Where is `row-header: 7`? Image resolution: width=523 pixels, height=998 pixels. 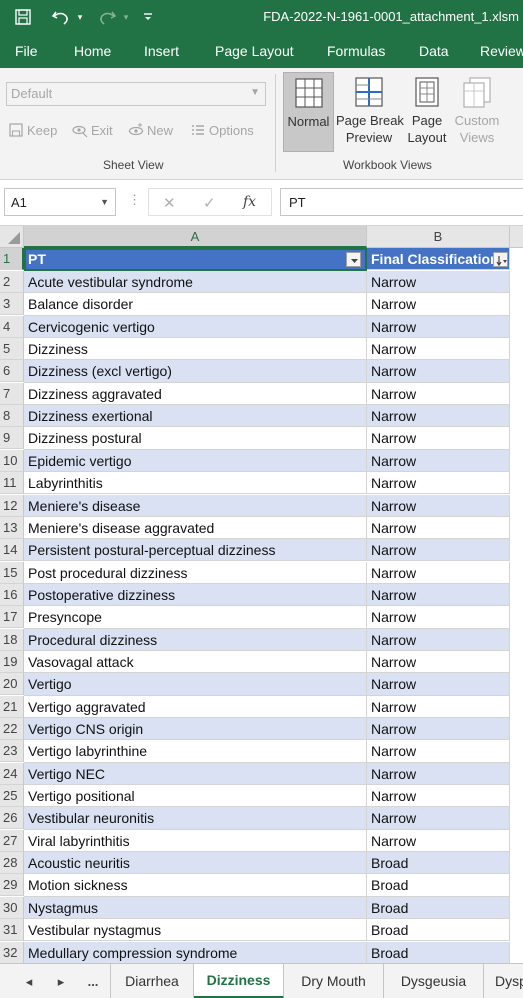
row-header: 7 is located at coordinates (12, 393).